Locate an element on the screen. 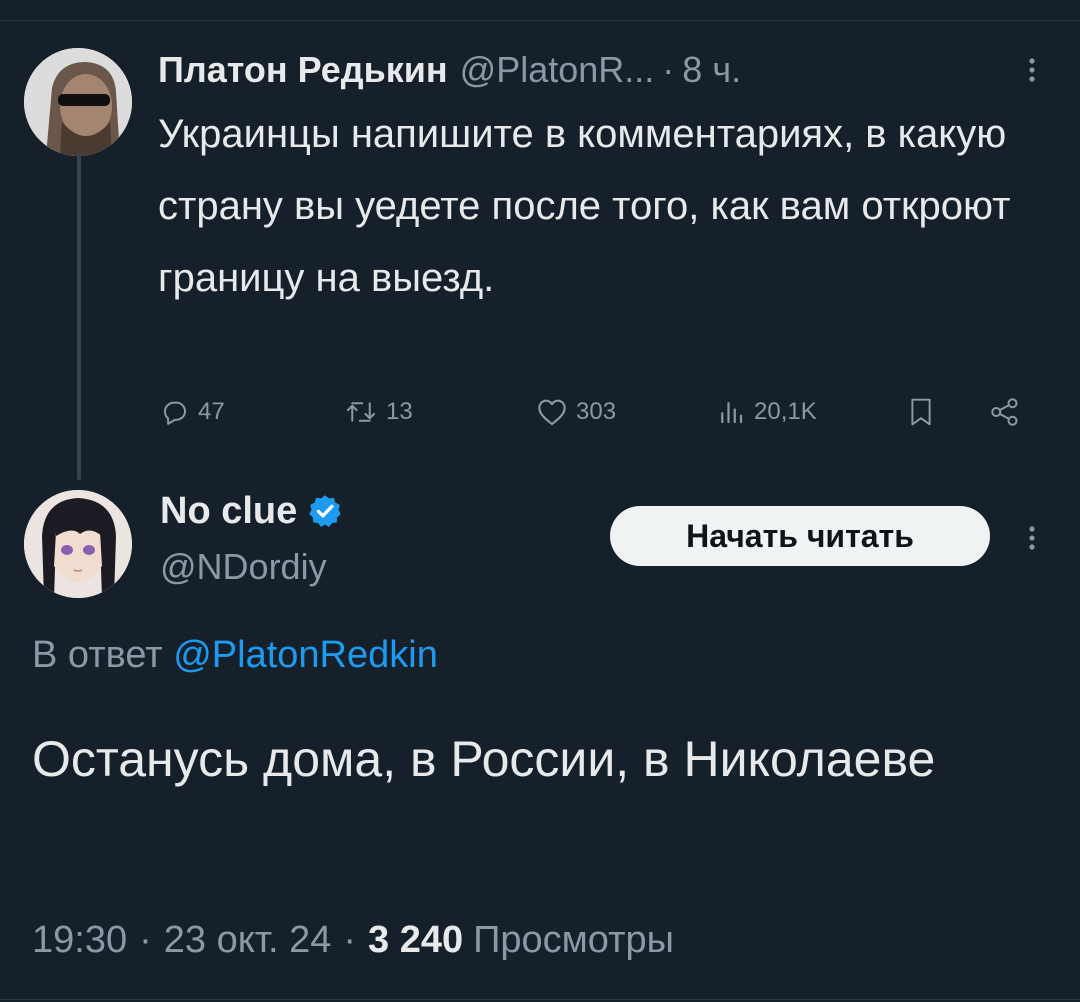  author-name: Платон Редькин is located at coordinates (303, 70).